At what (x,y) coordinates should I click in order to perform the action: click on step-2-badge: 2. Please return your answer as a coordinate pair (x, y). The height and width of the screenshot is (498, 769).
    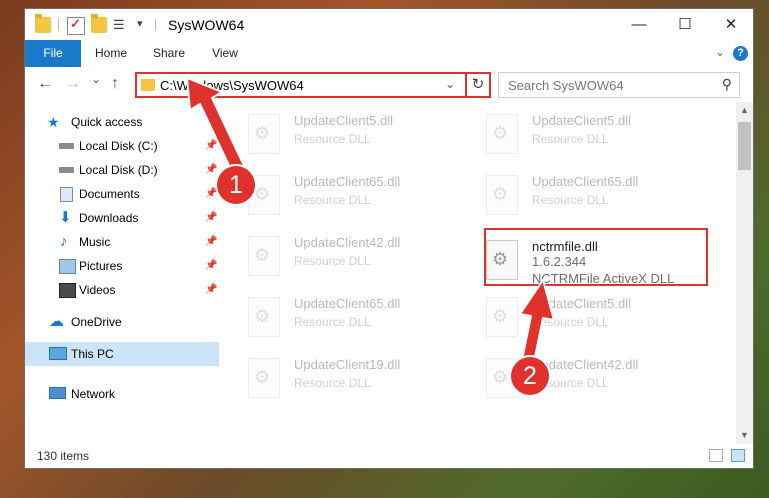
    Looking at the image, I should click on (530, 376).